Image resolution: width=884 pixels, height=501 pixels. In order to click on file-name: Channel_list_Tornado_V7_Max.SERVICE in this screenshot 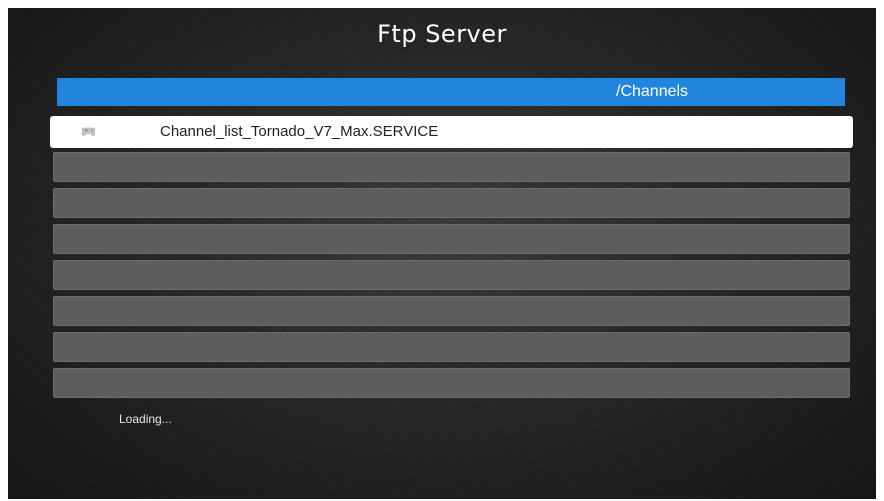, I will do `click(299, 131)`.